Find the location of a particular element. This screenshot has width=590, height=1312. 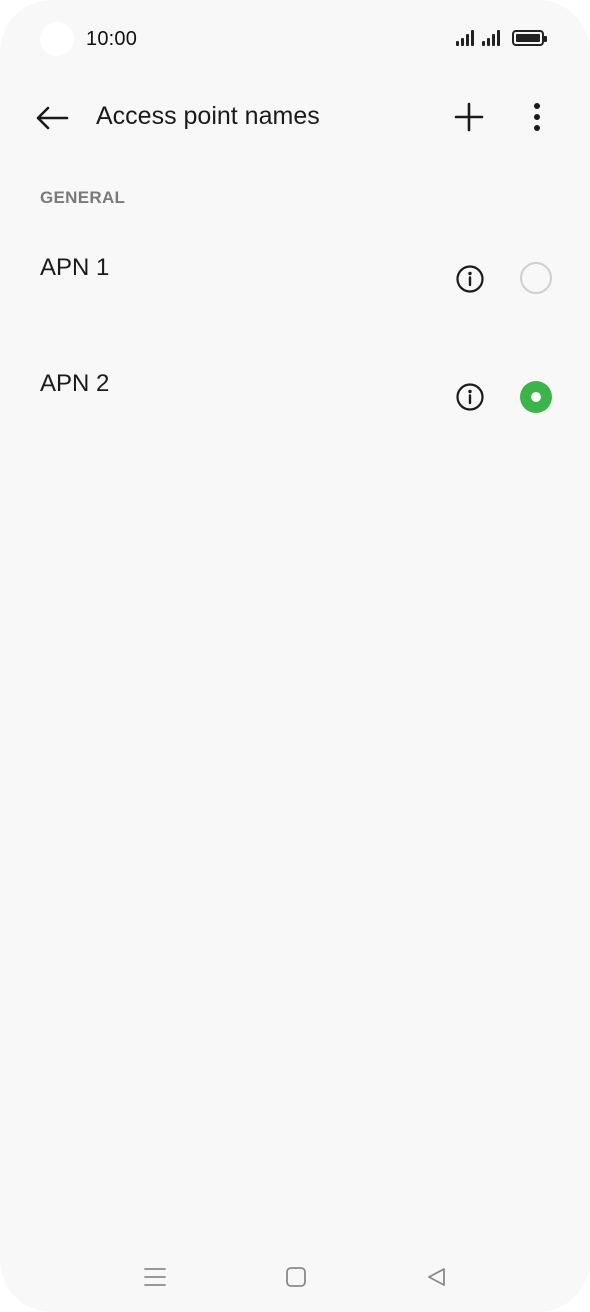

apn-list-item: APN 2 is located at coordinates (295, 407).